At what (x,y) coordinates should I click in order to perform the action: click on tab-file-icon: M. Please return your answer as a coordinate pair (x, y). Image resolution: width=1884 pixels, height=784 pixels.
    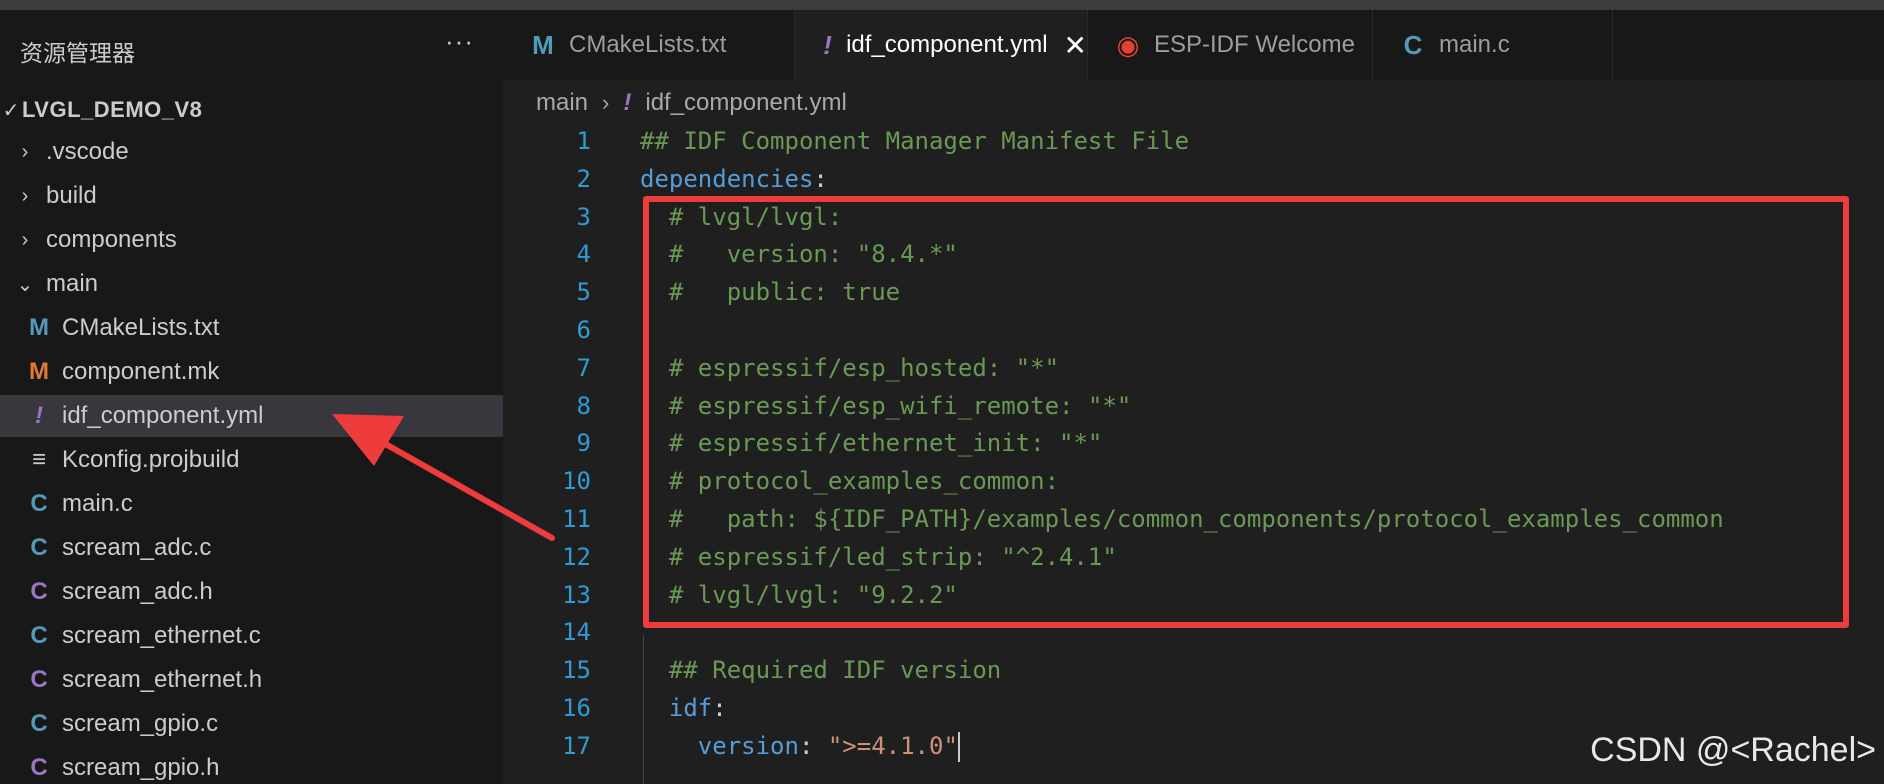
    Looking at the image, I should click on (543, 44).